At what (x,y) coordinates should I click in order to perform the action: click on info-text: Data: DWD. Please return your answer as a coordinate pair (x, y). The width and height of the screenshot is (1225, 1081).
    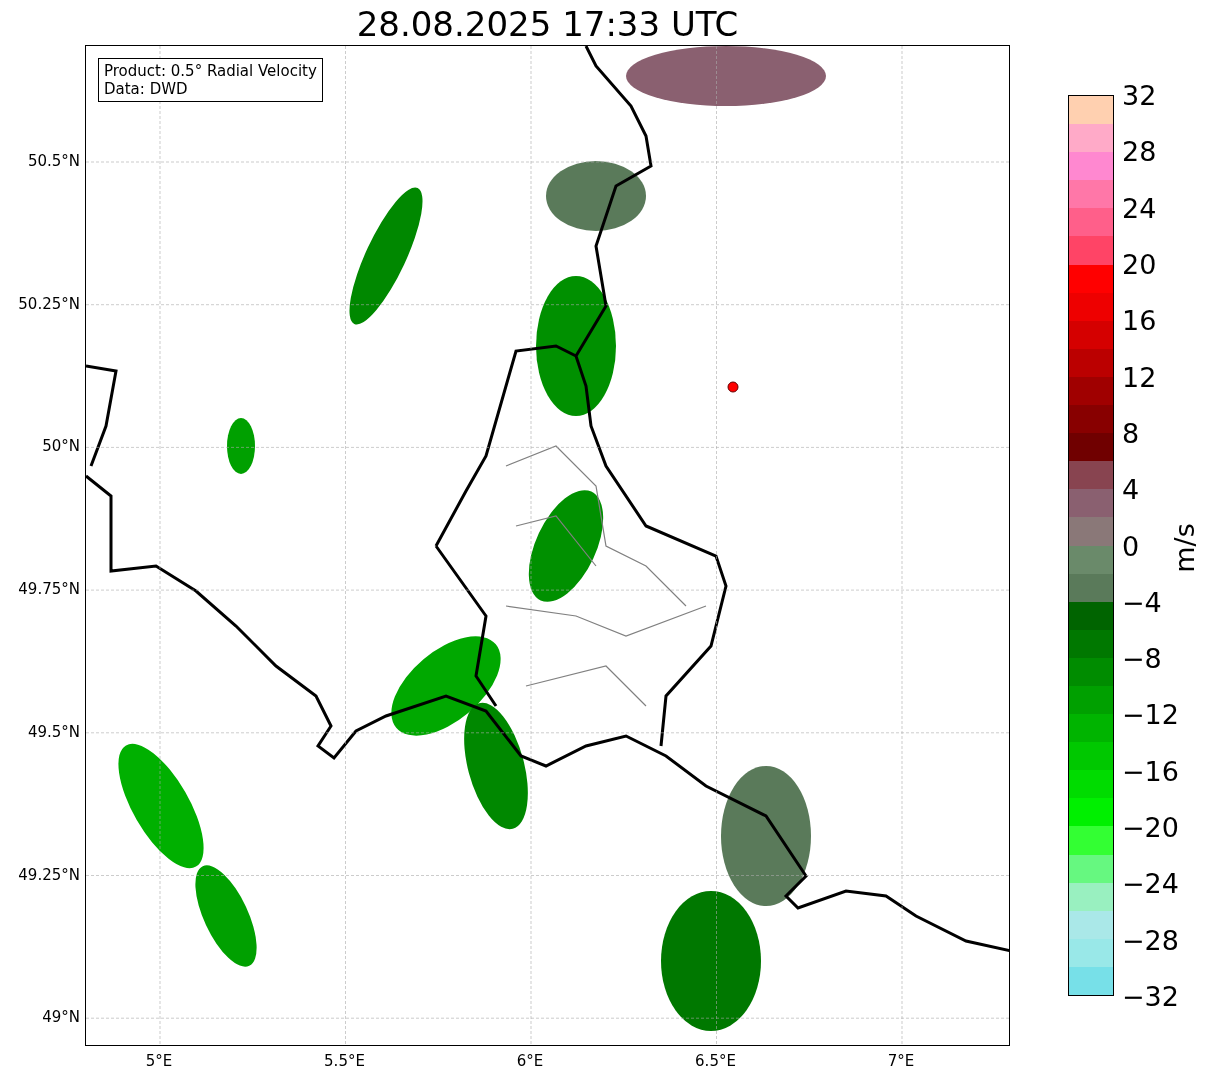
    Looking at the image, I should click on (146, 89).